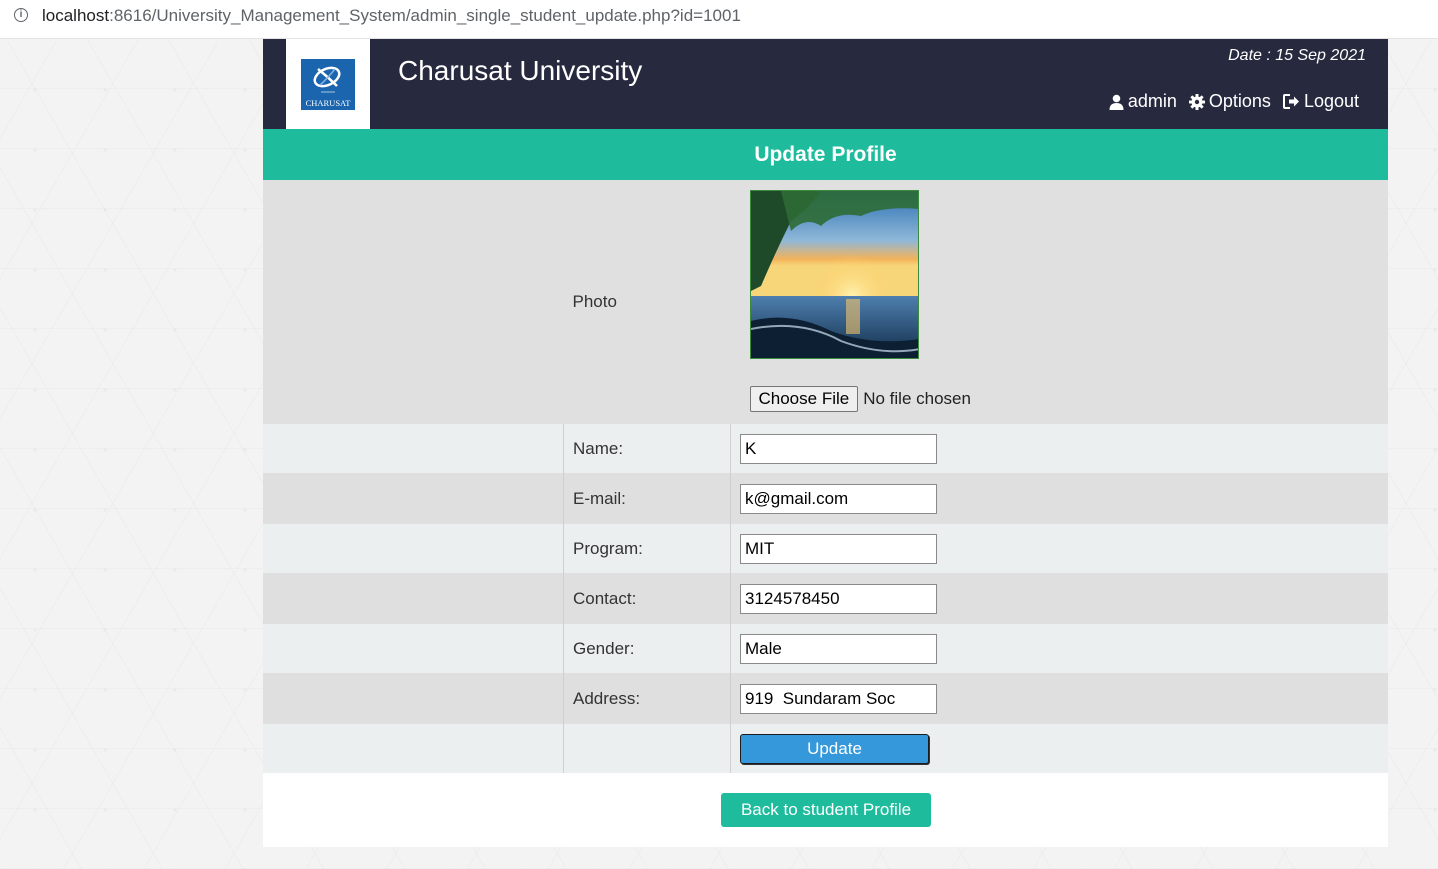  I want to click on photo-label: Photo, so click(594, 301).